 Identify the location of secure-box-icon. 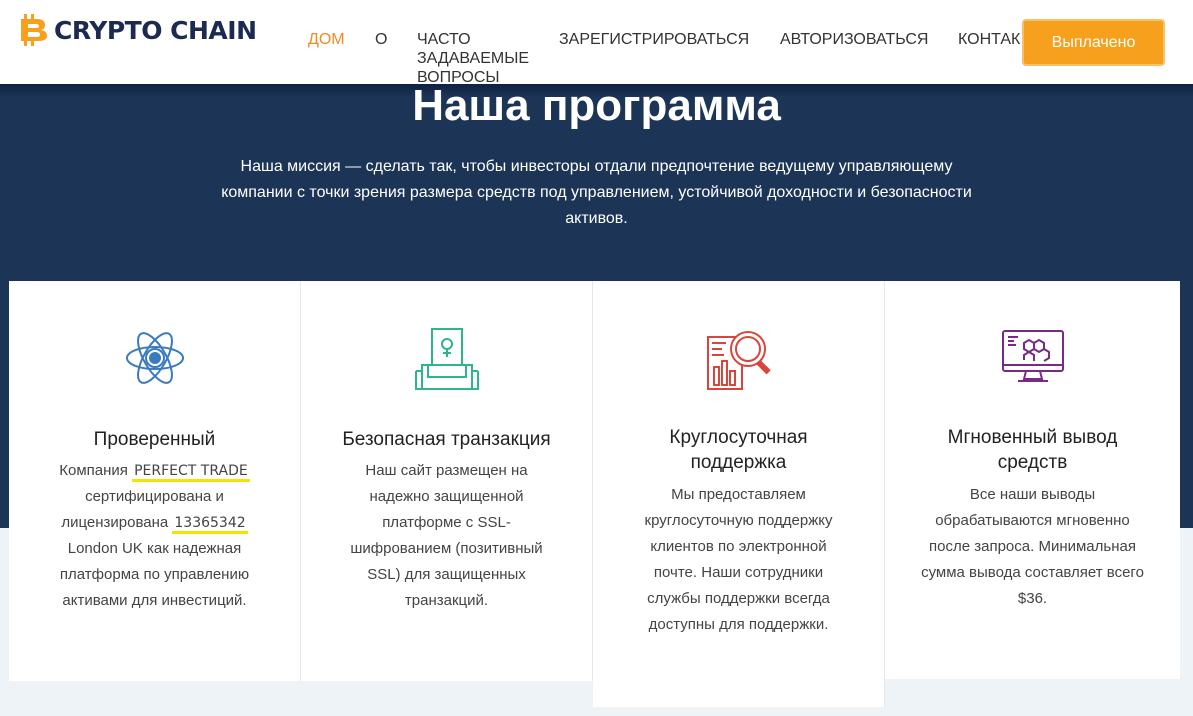
(447, 362).